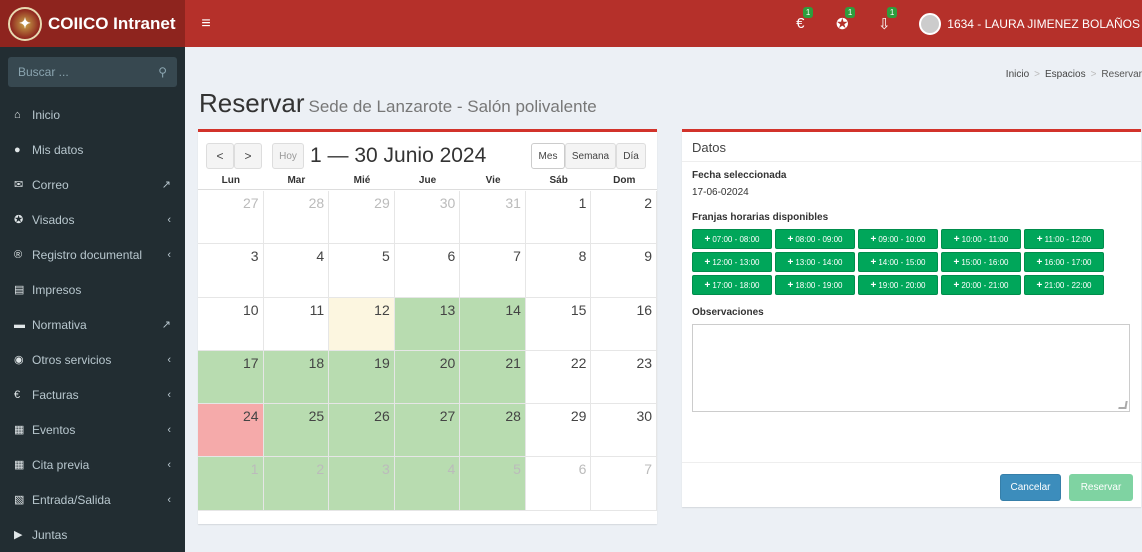  Describe the element at coordinates (911, 368) in the screenshot. I see `observations-textarea` at that location.